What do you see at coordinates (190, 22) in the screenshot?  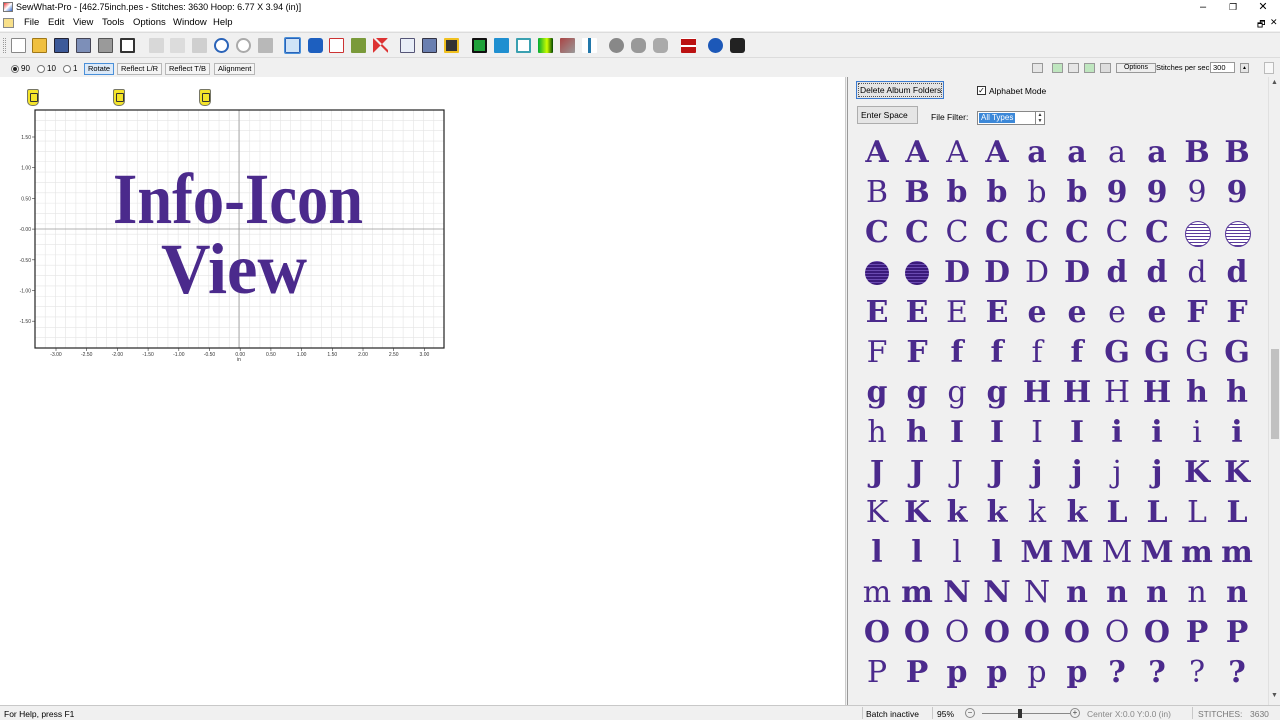 I see `menu-window: Window` at bounding box center [190, 22].